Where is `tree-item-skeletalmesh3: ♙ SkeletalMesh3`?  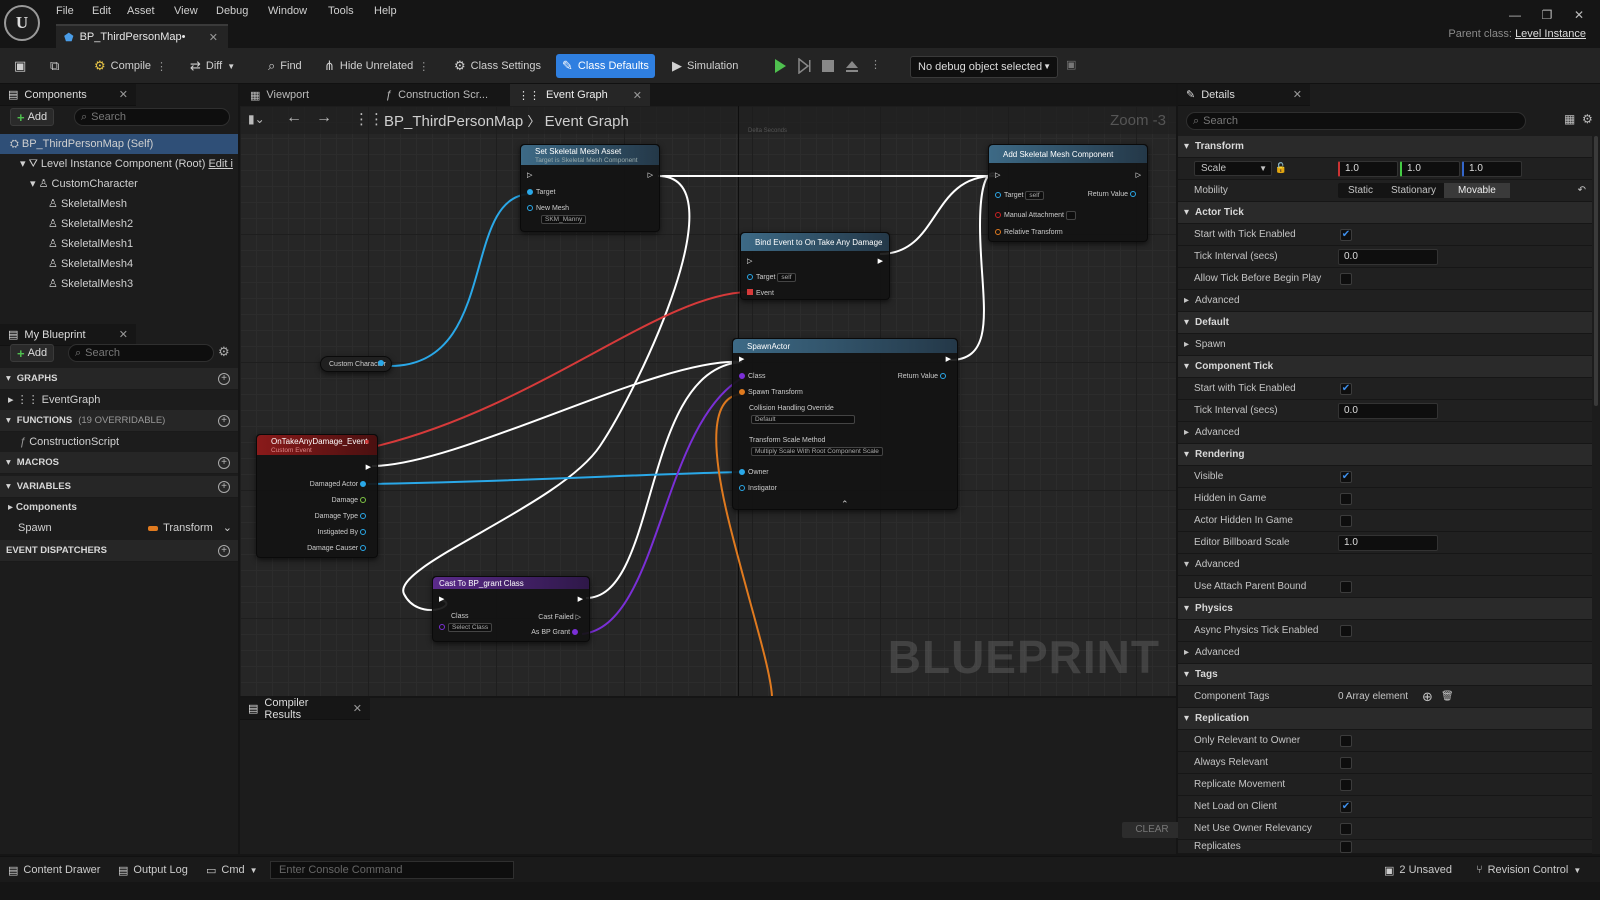
tree-item-skeletalmesh3: ♙ SkeletalMesh3 is located at coordinates (119, 284).